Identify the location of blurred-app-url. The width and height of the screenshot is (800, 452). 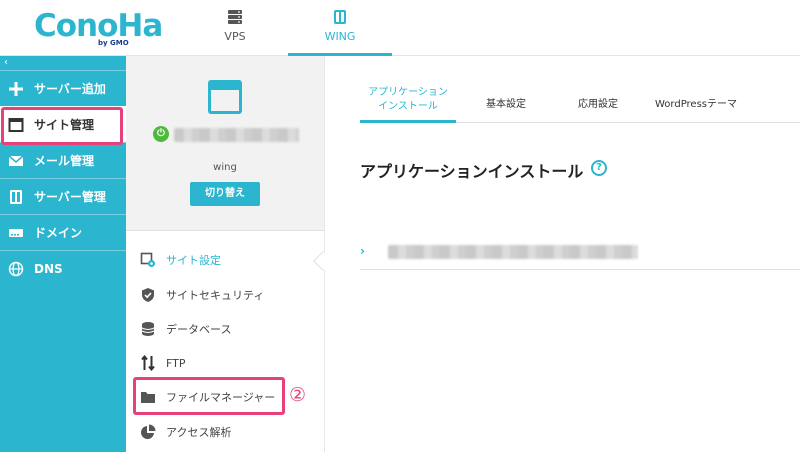
(513, 252).